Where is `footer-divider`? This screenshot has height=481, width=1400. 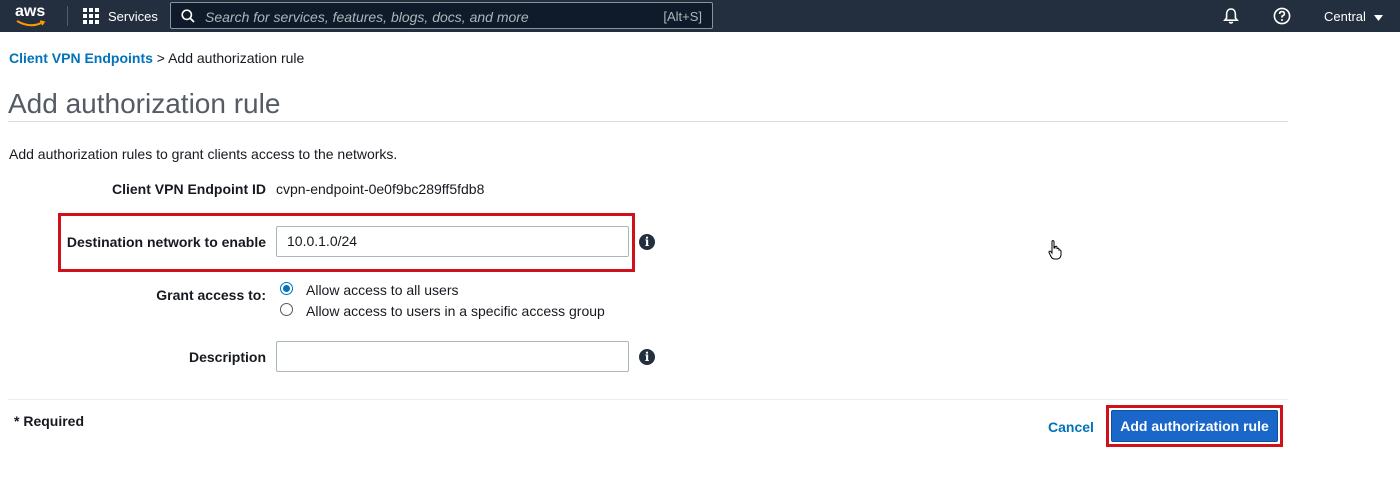 footer-divider is located at coordinates (648, 399).